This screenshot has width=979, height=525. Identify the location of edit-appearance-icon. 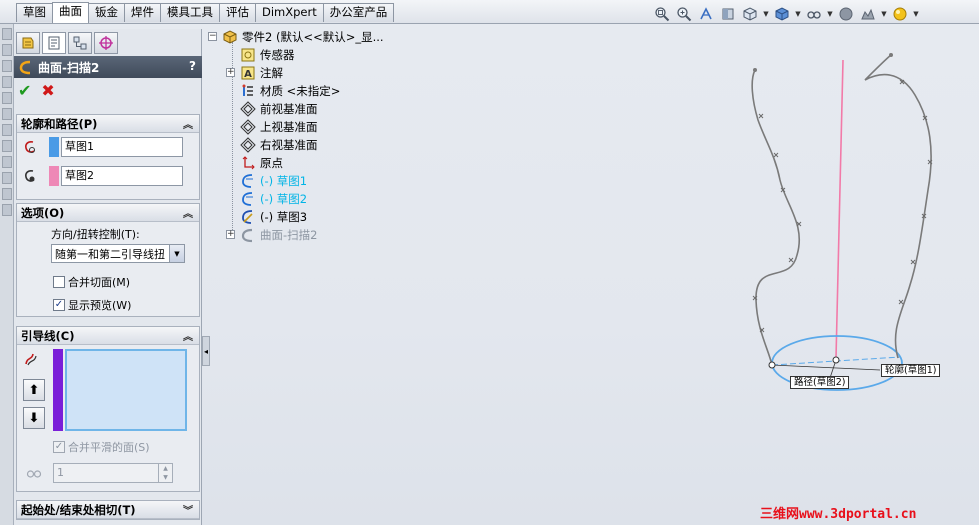
(846, 14).